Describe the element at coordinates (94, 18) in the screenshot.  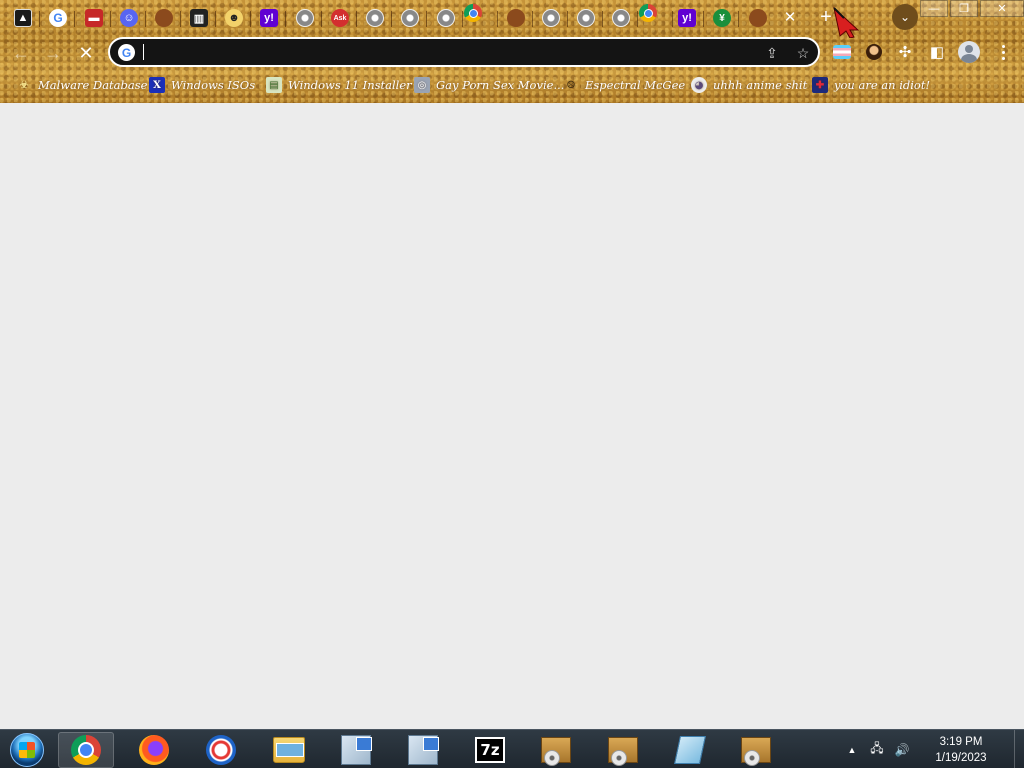
I see `tab: ▬` at that location.